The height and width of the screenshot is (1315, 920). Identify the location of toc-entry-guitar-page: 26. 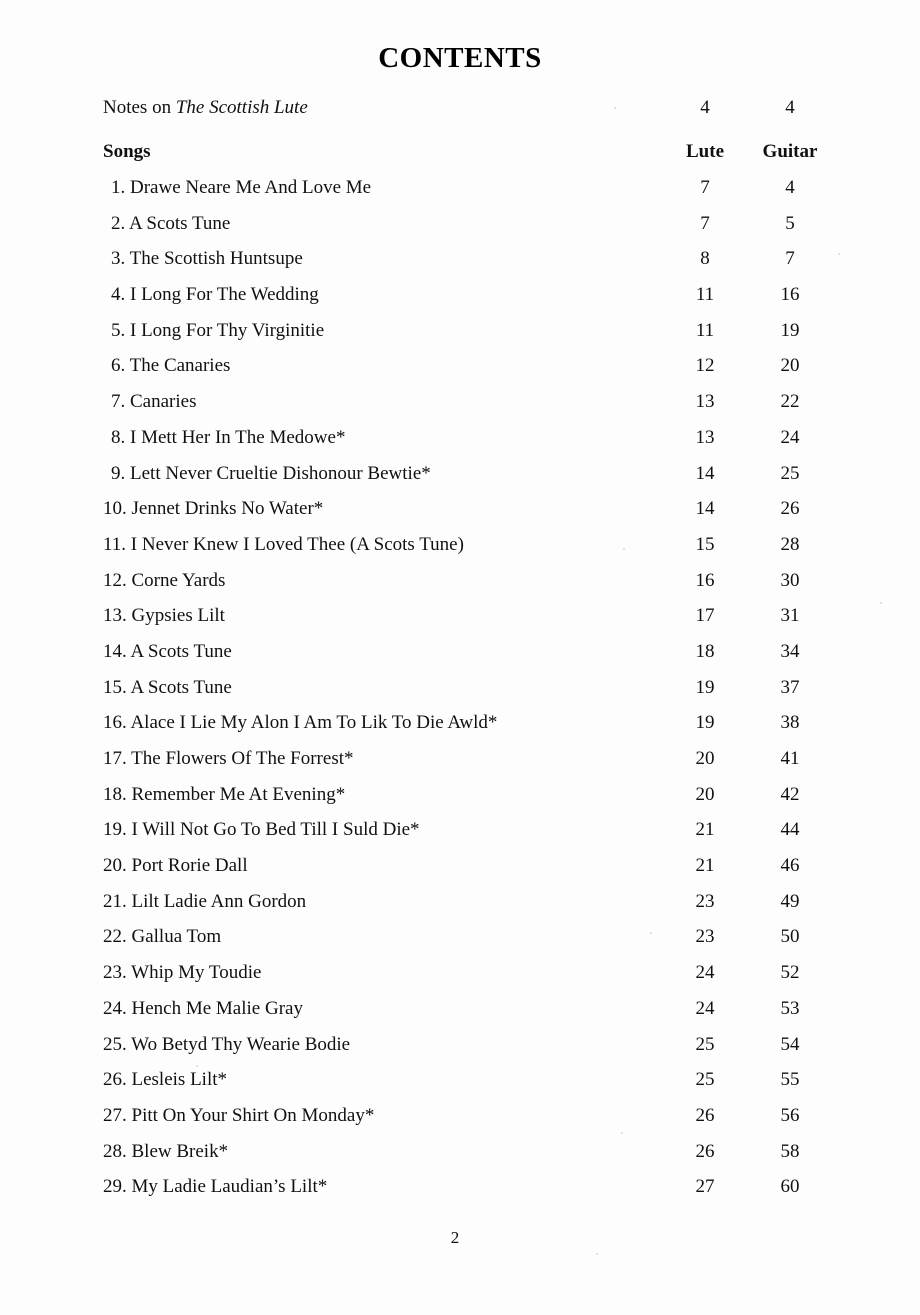
(790, 509).